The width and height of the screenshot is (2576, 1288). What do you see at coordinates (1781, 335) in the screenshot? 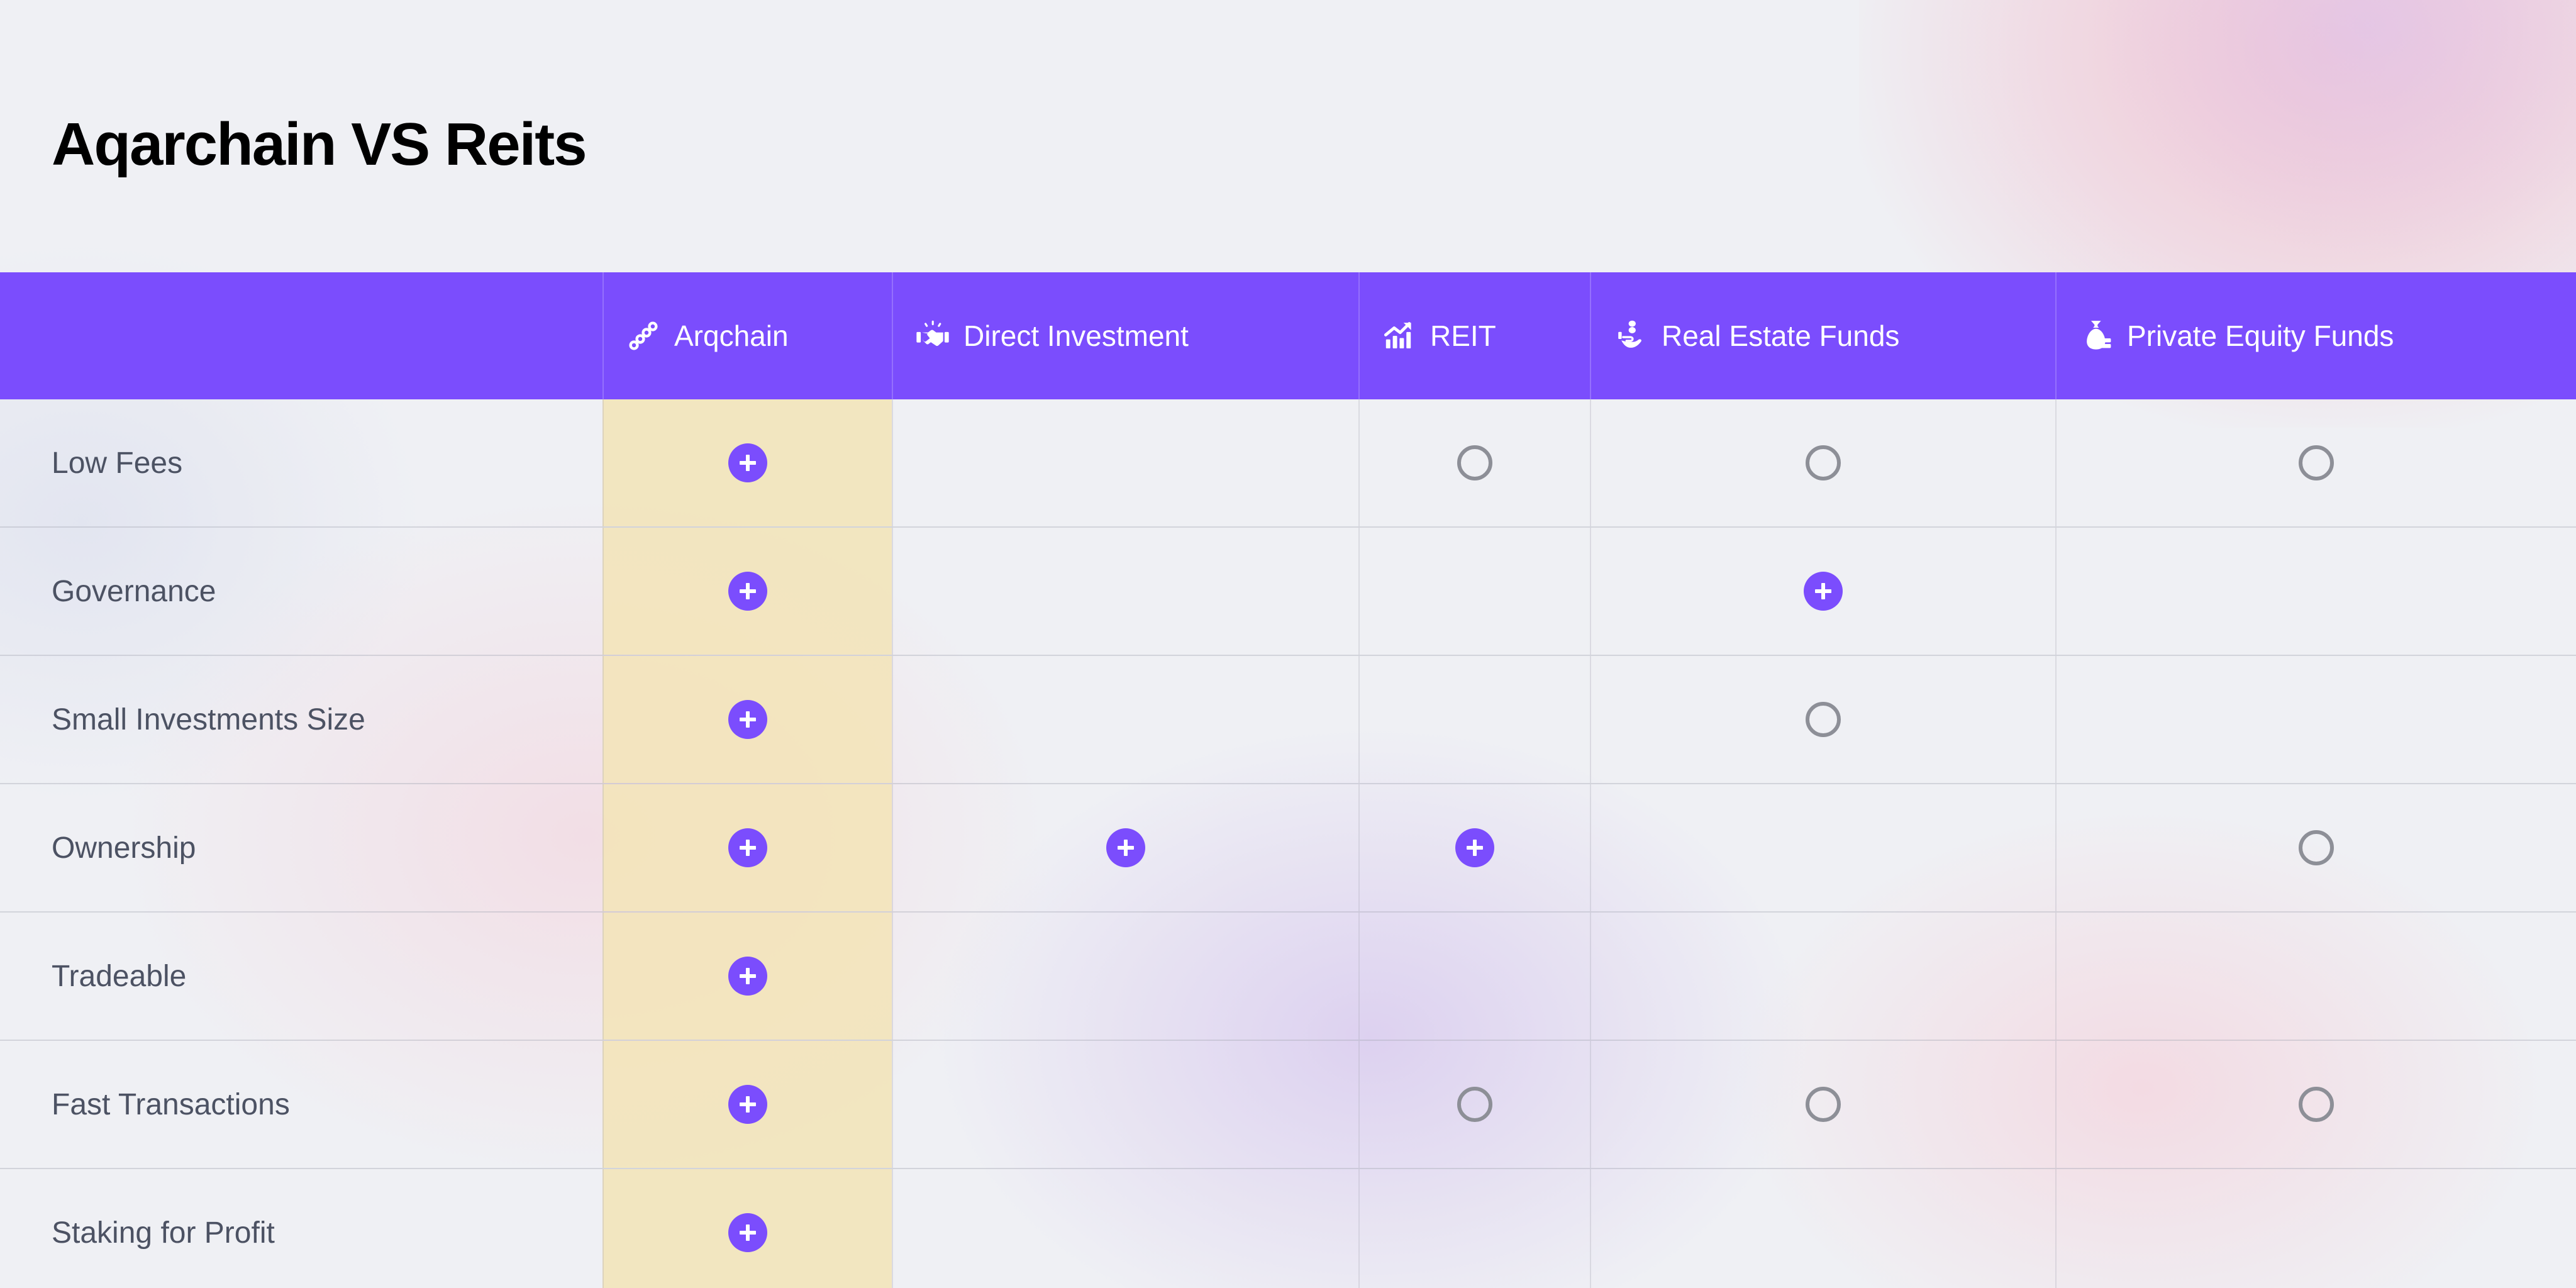
I see `header-label-real-estate-funds: Real Estate Funds` at bounding box center [1781, 335].